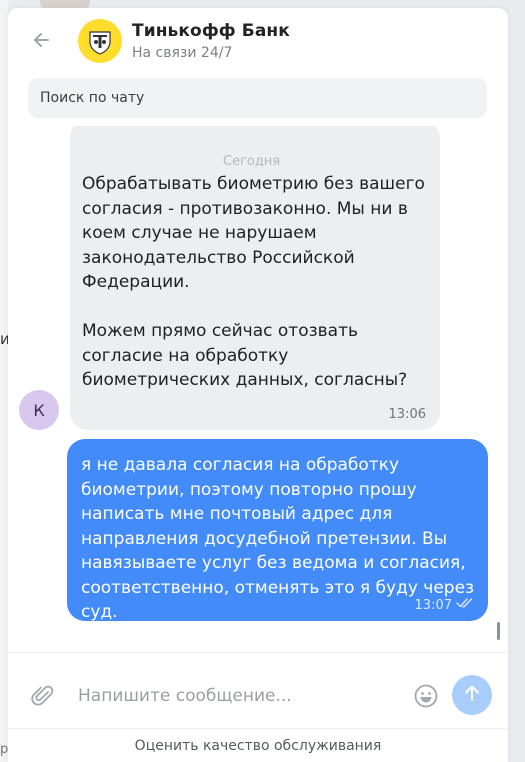 This screenshot has height=762, width=525. What do you see at coordinates (182, 53) in the screenshot?
I see `chat-subtitle: На связи 24/7` at bounding box center [182, 53].